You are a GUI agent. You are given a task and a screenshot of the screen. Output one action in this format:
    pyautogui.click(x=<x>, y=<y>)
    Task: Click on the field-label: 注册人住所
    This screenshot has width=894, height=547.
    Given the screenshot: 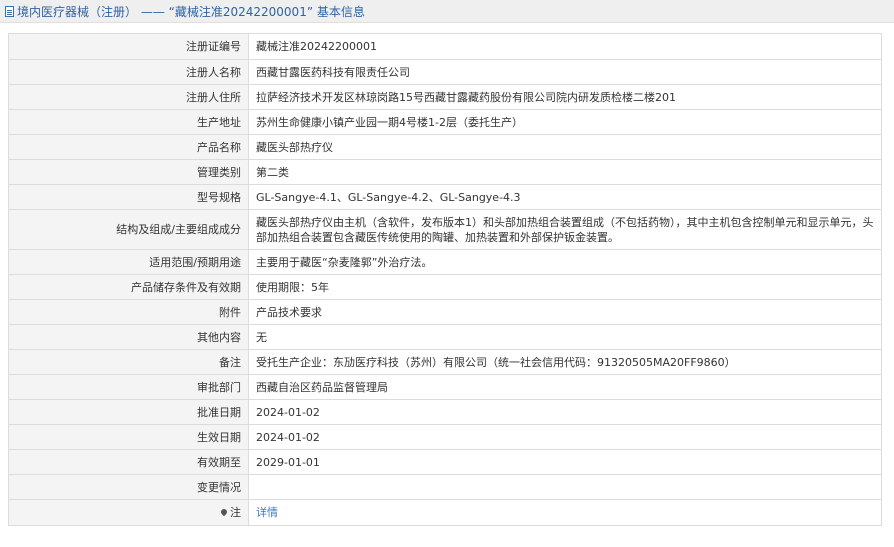 What is the action you would take?
    pyautogui.click(x=128, y=97)
    